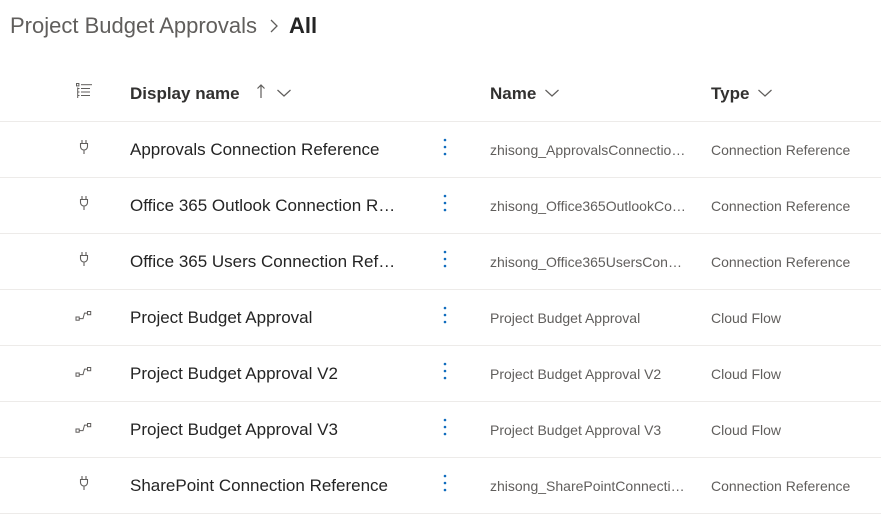 This screenshot has height=519, width=881. Describe the element at coordinates (265, 262) in the screenshot. I see `display-name-link: Office 365 Users Connection Reference` at that location.